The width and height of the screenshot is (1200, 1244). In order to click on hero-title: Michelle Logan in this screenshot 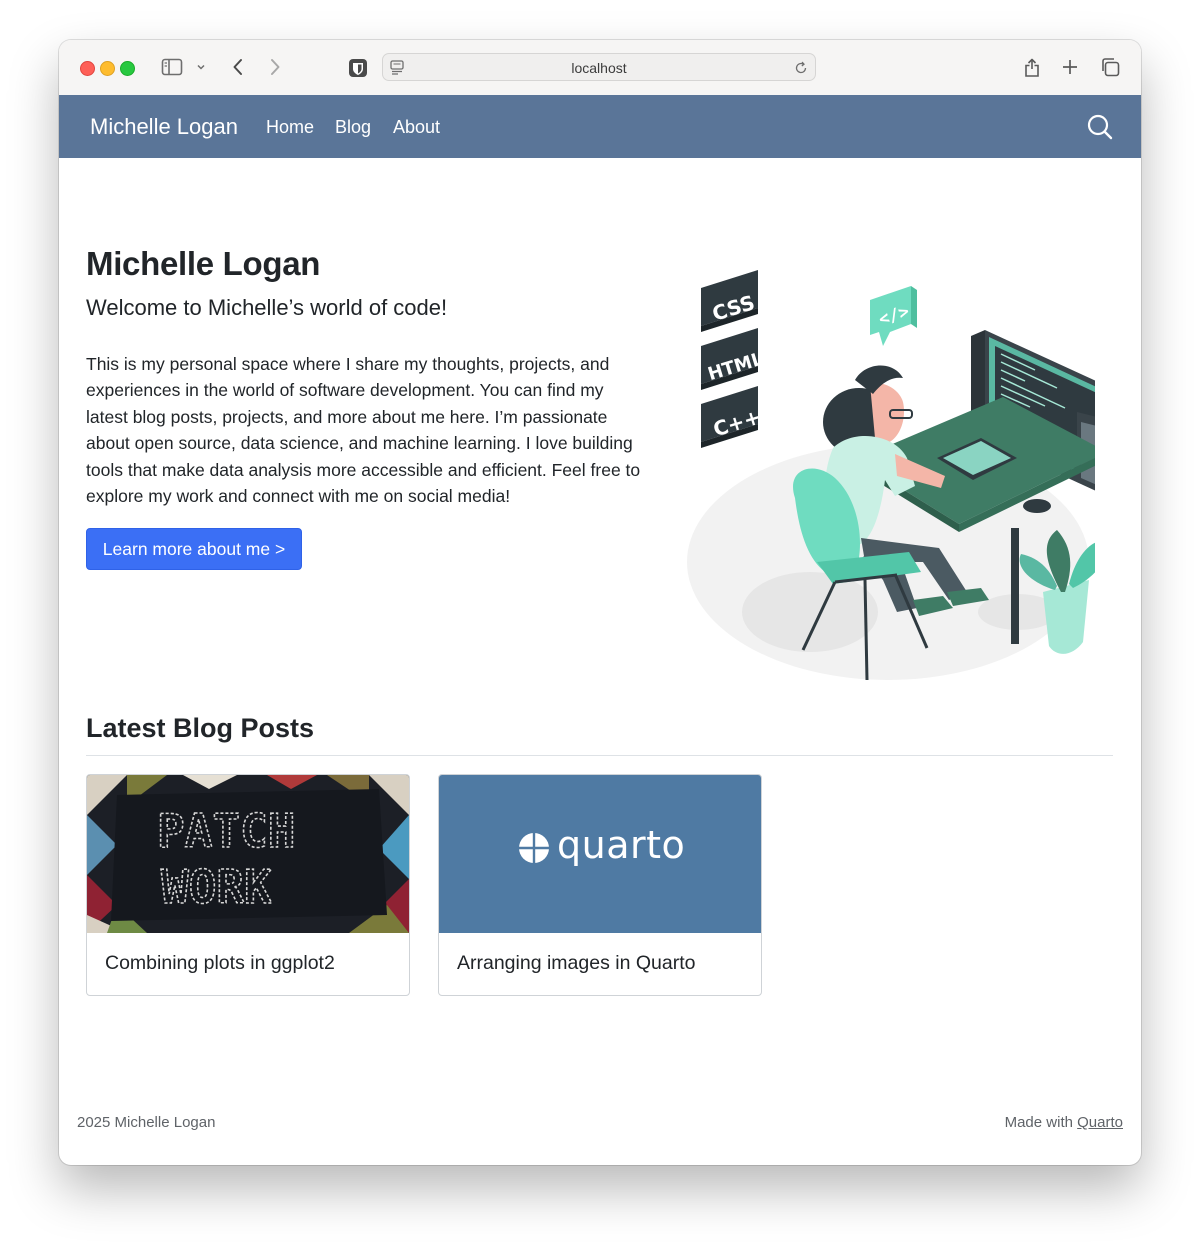, I will do `click(203, 263)`.